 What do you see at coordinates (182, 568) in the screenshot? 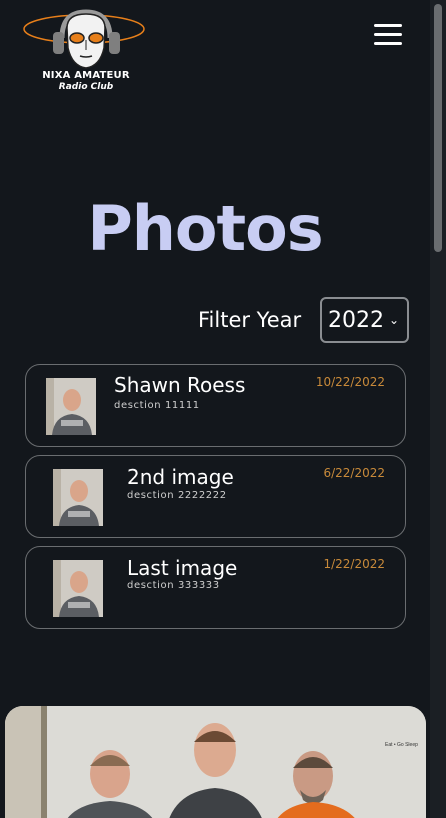
I see `photo-name: Last image` at bounding box center [182, 568].